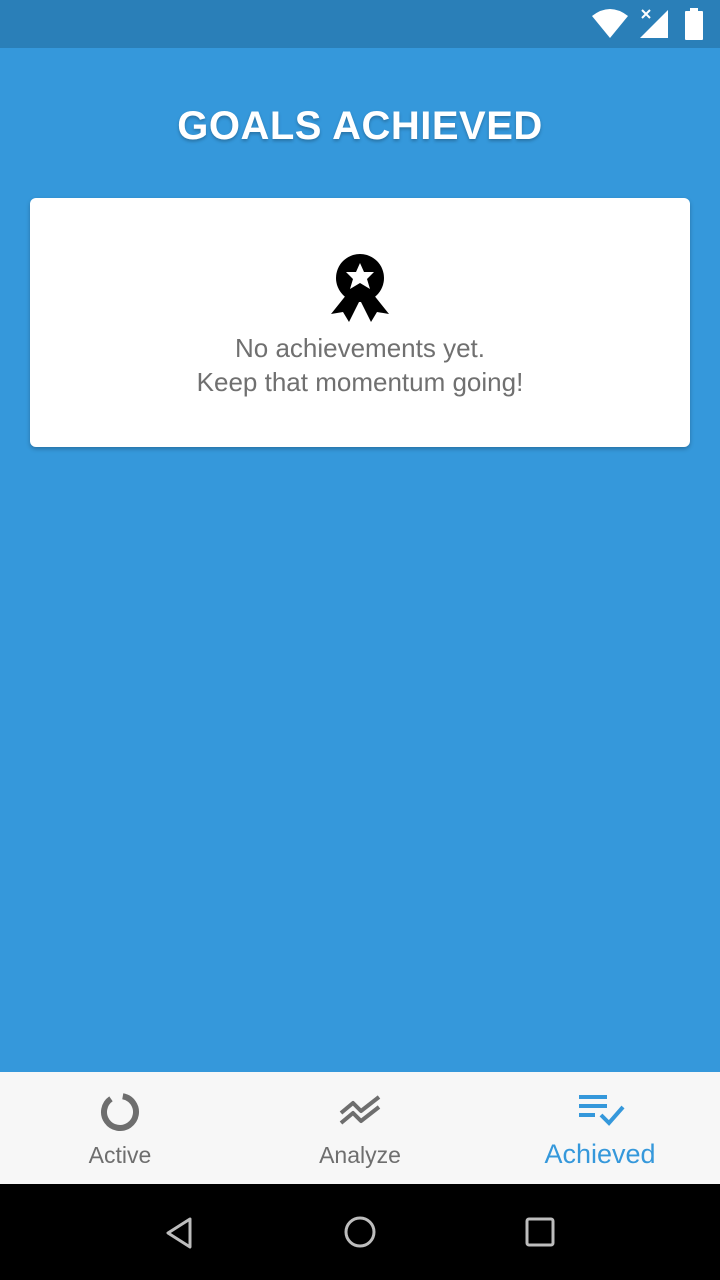  I want to click on award-ribbon-icon, so click(360, 288).